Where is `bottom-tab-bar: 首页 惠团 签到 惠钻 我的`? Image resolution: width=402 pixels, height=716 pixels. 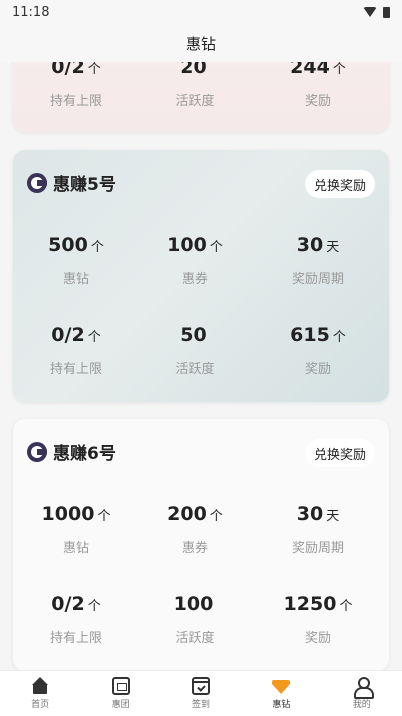
bottom-tab-bar: 首页 惠团 签到 惠钻 我的 is located at coordinates (201, 693).